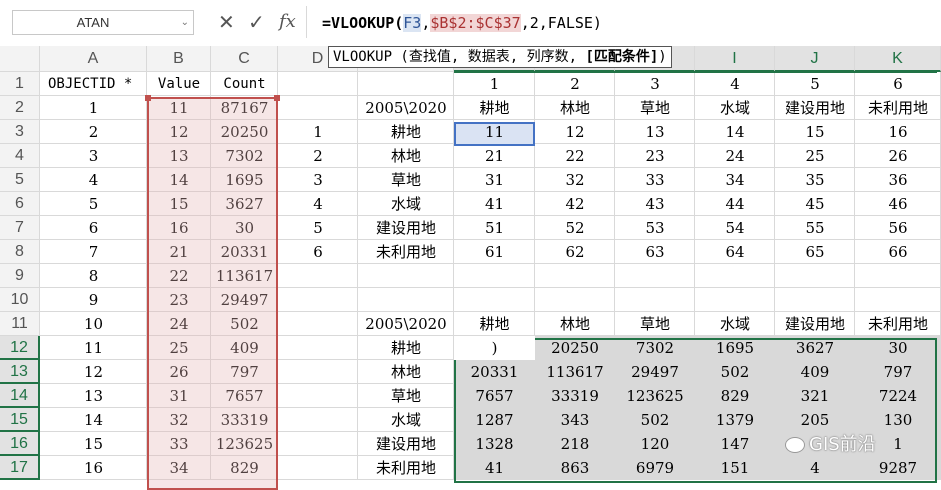 The height and width of the screenshot is (490, 941). I want to click on table1-cell: 26, so click(898, 156).